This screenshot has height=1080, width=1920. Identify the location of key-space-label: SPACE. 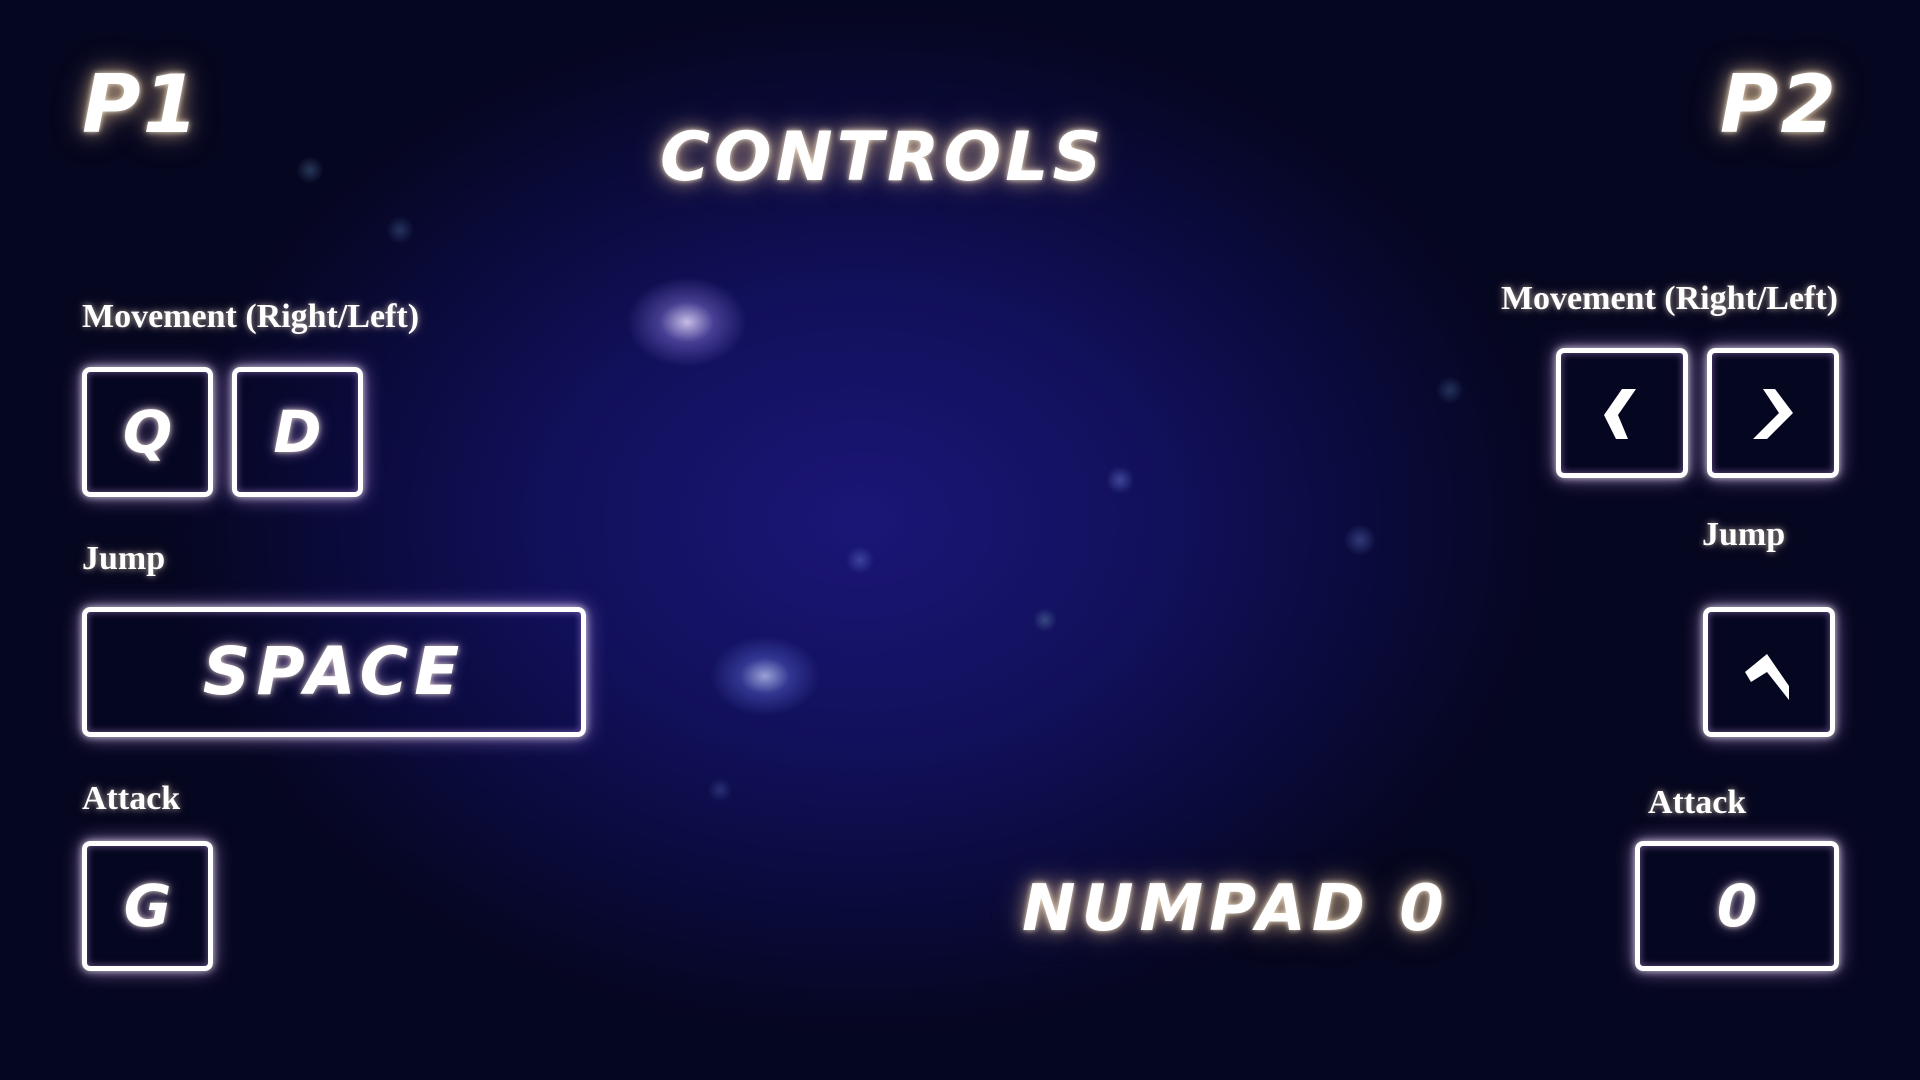
(334, 671).